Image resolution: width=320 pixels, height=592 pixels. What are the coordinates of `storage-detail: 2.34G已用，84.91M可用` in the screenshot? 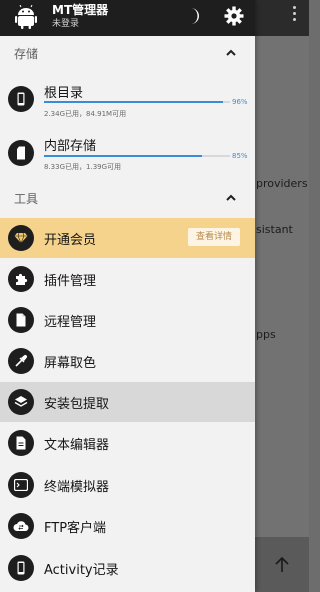 It's located at (85, 114).